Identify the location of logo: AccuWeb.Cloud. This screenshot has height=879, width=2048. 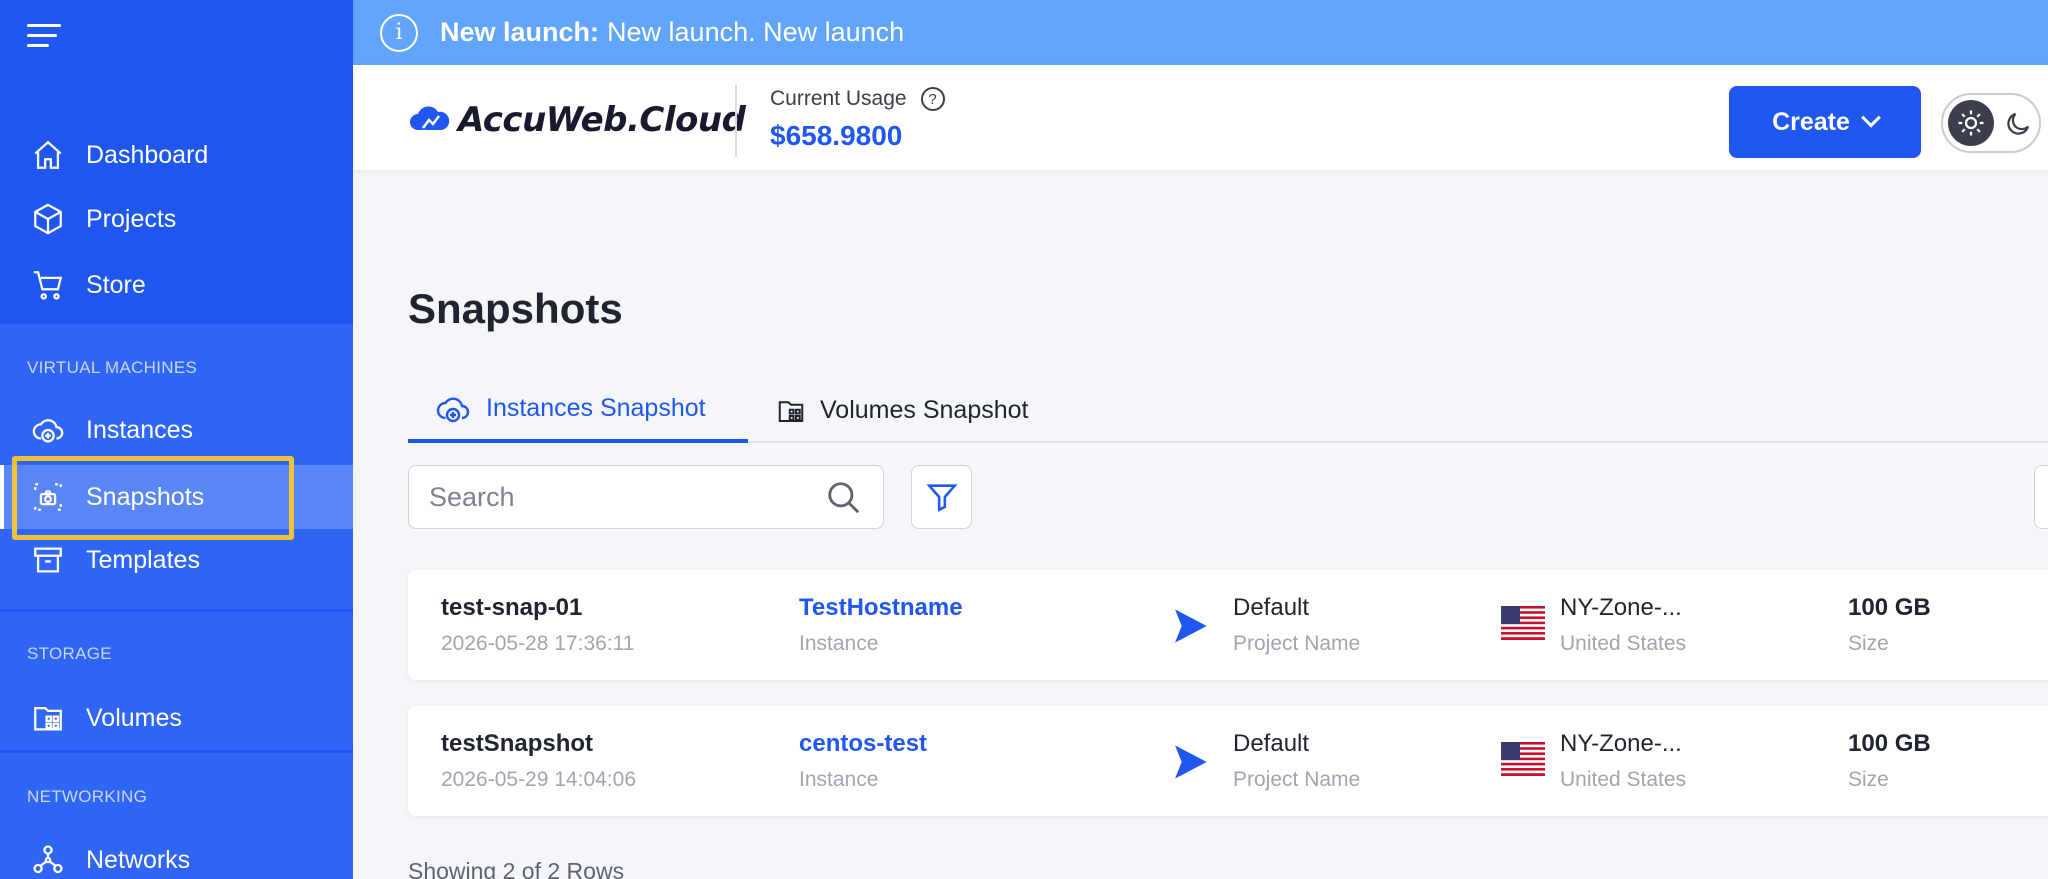
(577, 120).